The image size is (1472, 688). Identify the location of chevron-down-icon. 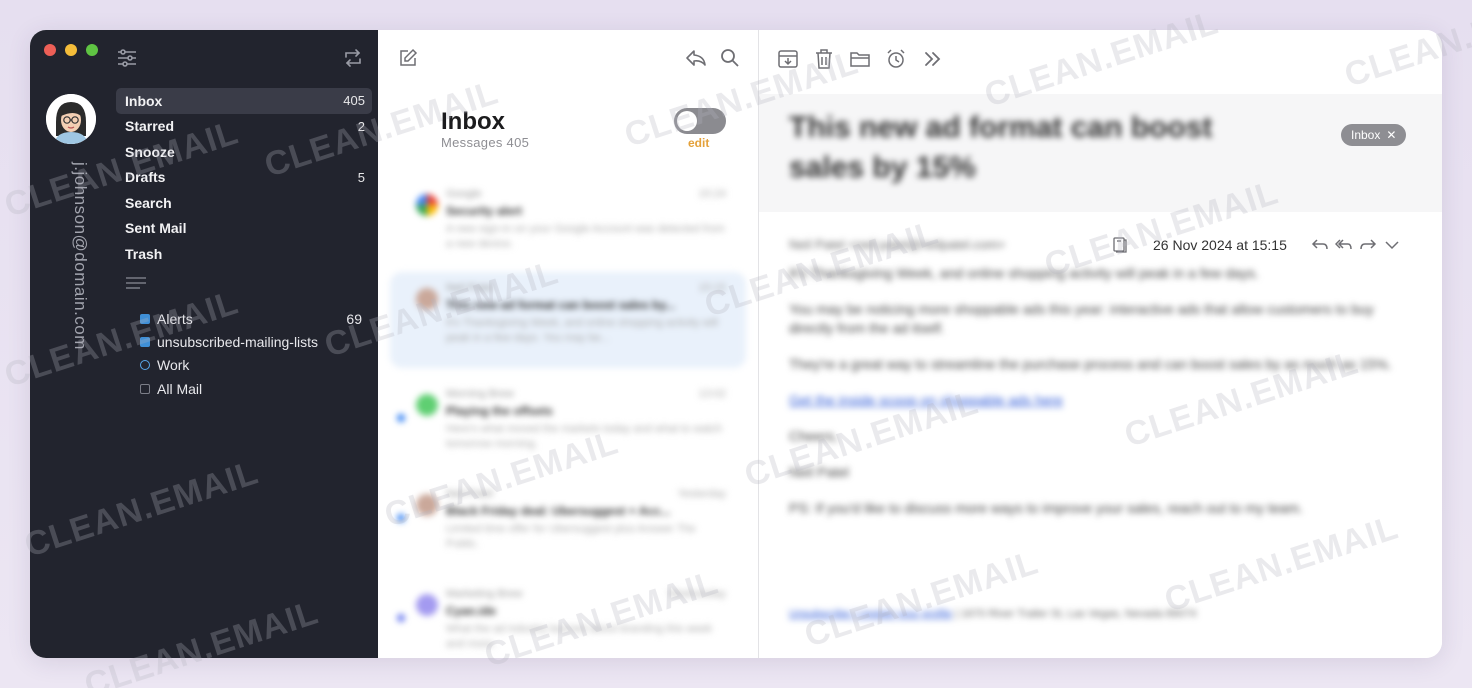
(1392, 247).